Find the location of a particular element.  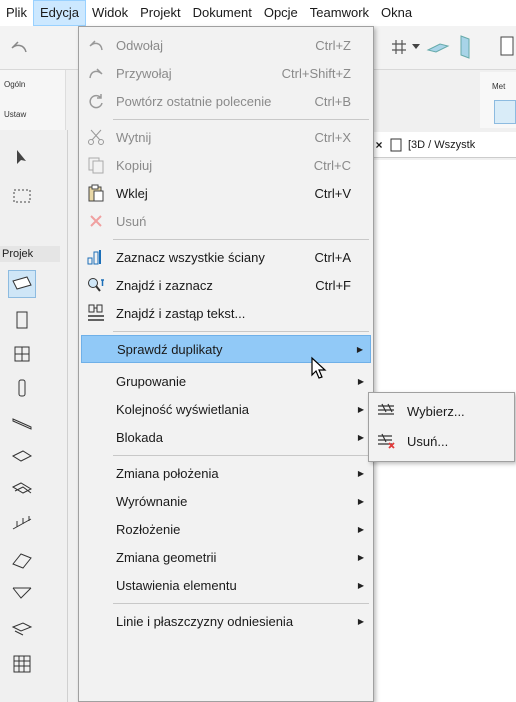

menu-item-guide-lines: Linie i płaszczyzny odniesienia ▶ is located at coordinates (226, 621).